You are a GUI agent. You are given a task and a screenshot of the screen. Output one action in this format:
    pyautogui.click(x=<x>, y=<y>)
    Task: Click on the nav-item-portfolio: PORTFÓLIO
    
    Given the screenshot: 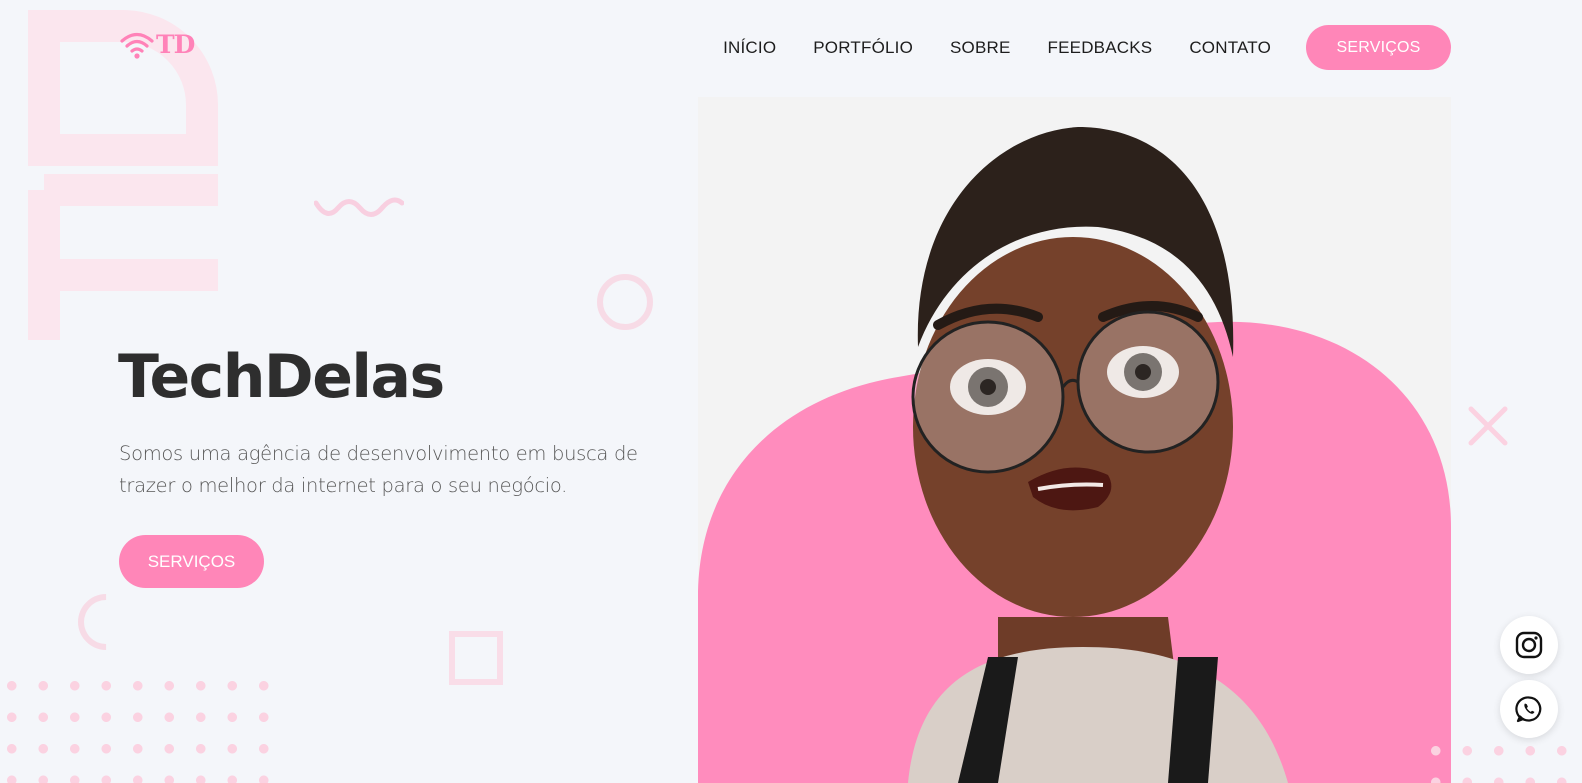 What is the action you would take?
    pyautogui.click(x=863, y=48)
    